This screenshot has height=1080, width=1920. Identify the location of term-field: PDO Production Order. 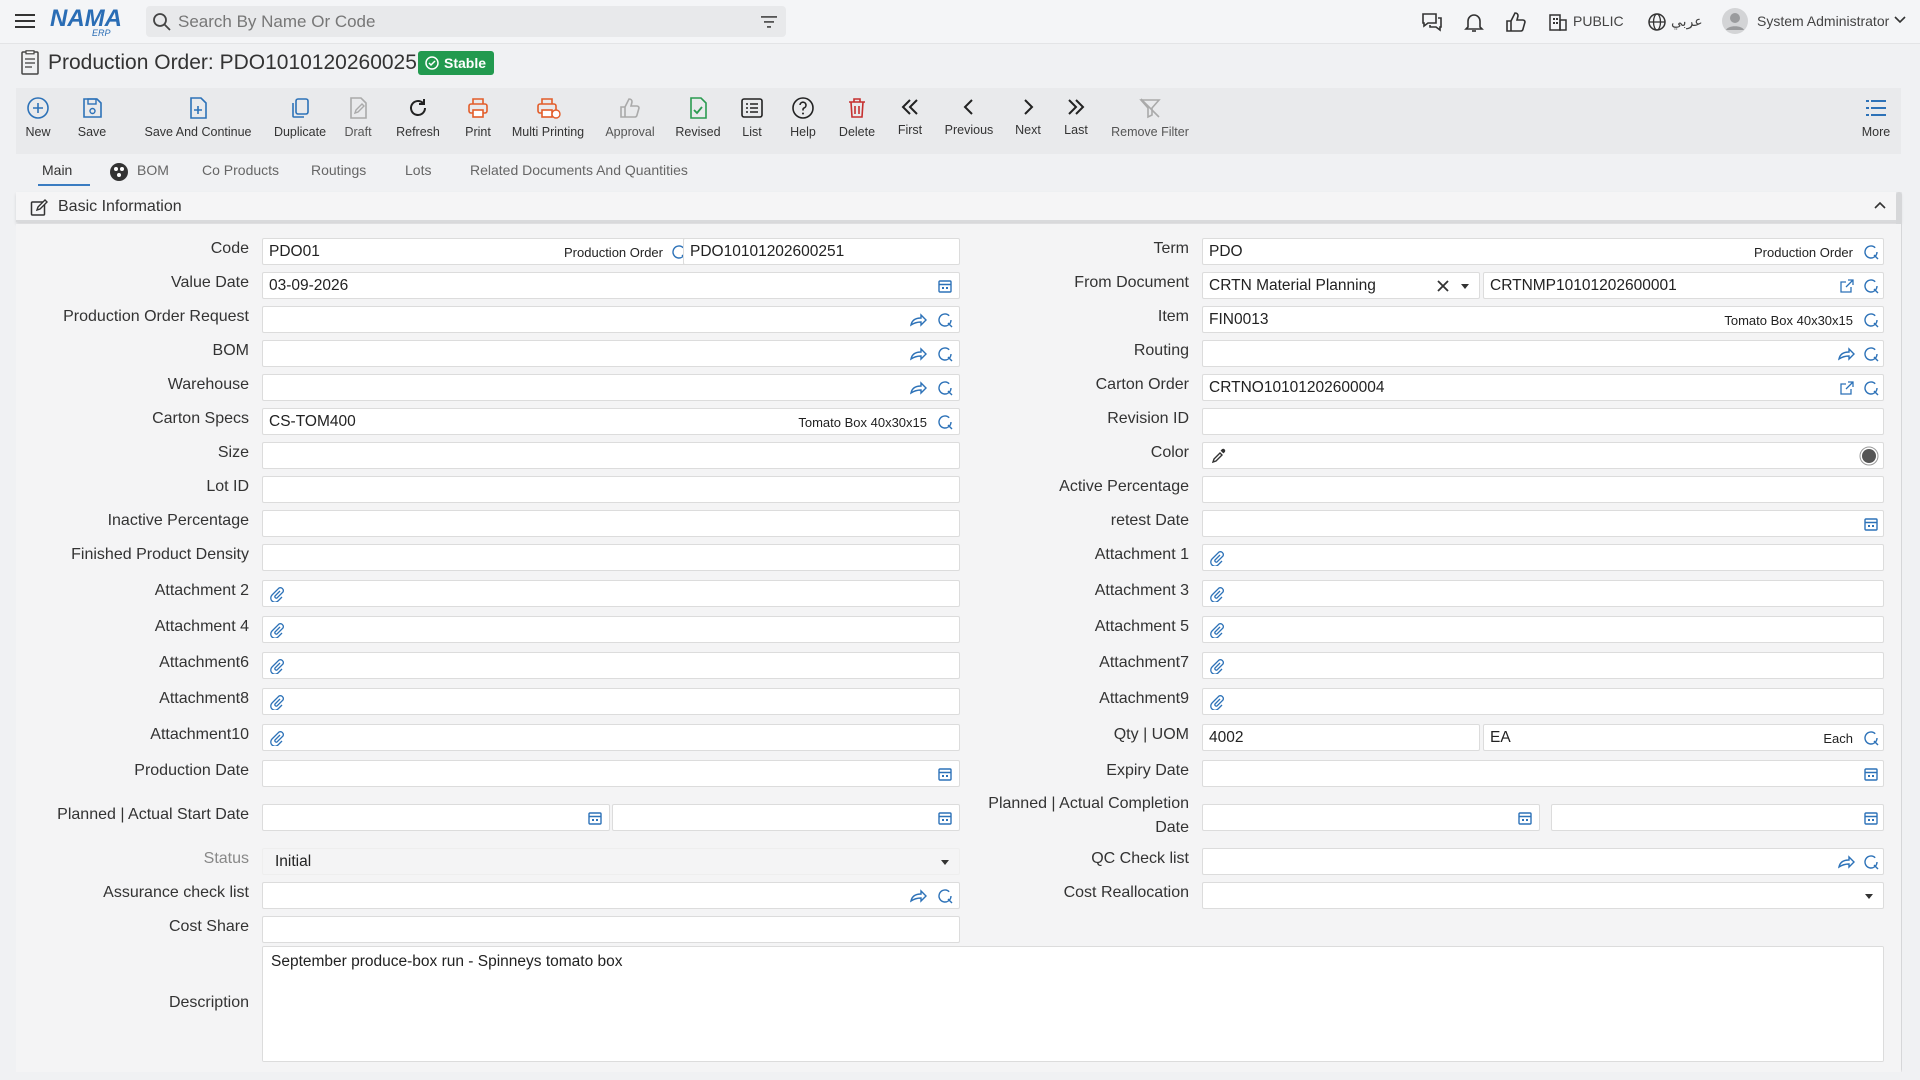
(1543, 251).